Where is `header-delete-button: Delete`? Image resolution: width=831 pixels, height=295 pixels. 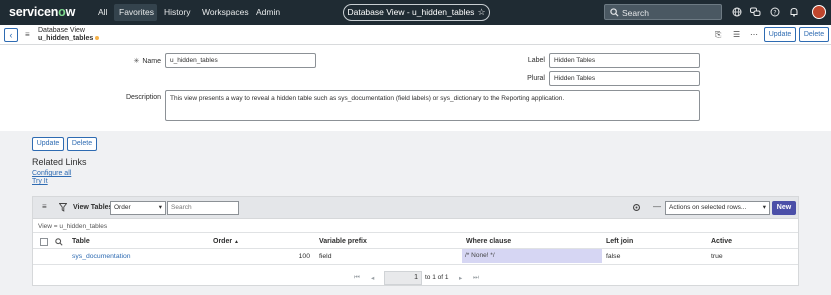 header-delete-button: Delete is located at coordinates (814, 34).